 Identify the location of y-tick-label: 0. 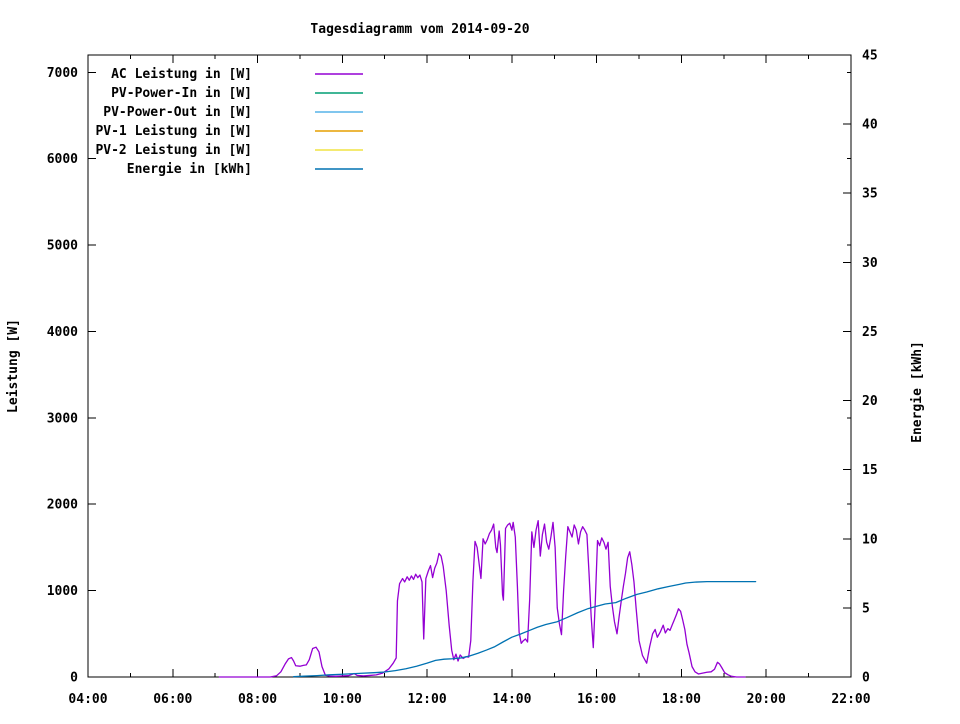
(74, 678).